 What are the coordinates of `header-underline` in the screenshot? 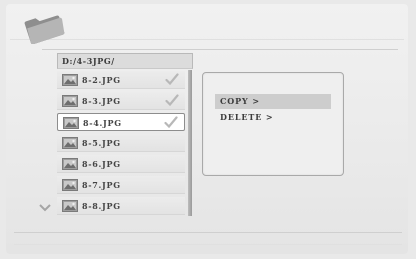 It's located at (220, 49).